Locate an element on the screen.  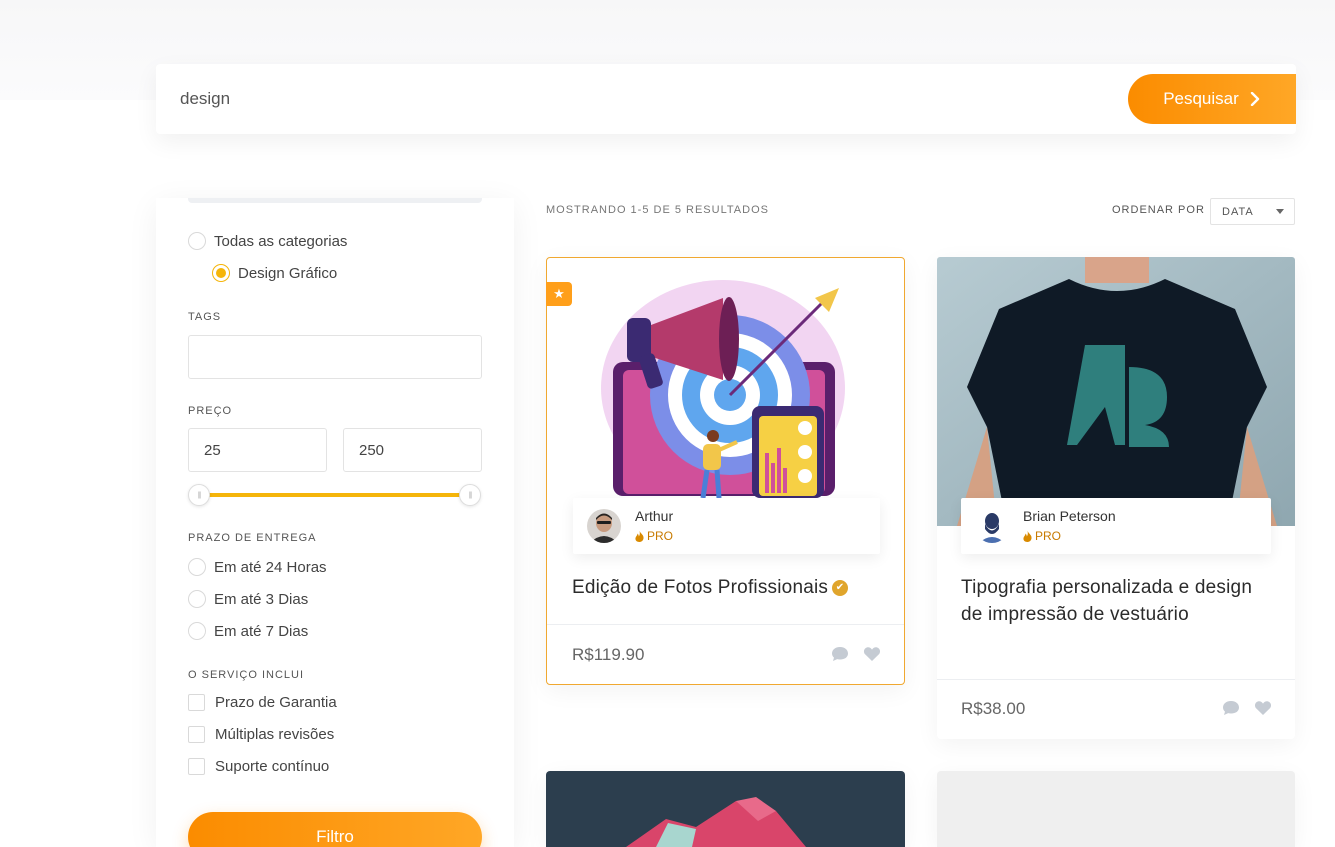
includes-option: Prazo de Garantia is located at coordinates (262, 702).